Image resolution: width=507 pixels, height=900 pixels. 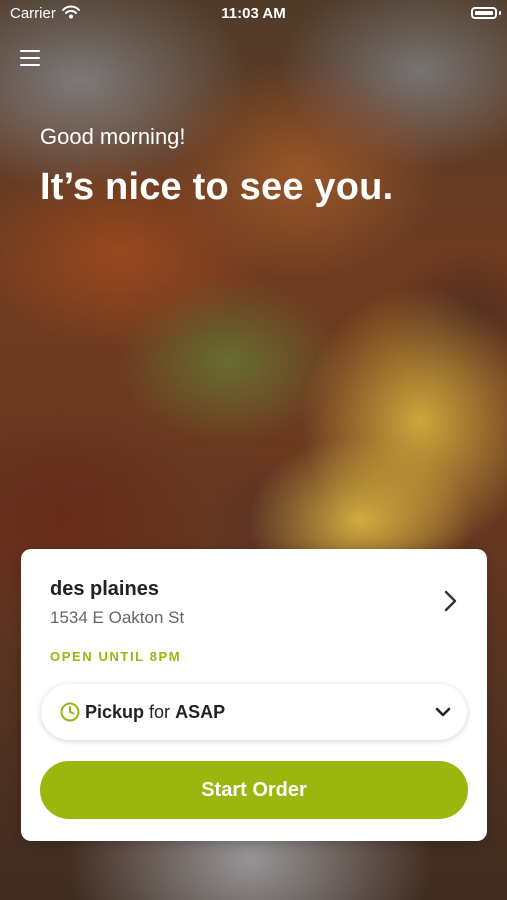 I want to click on store-hours: OPEN UNTIL 8PM, so click(x=116, y=656).